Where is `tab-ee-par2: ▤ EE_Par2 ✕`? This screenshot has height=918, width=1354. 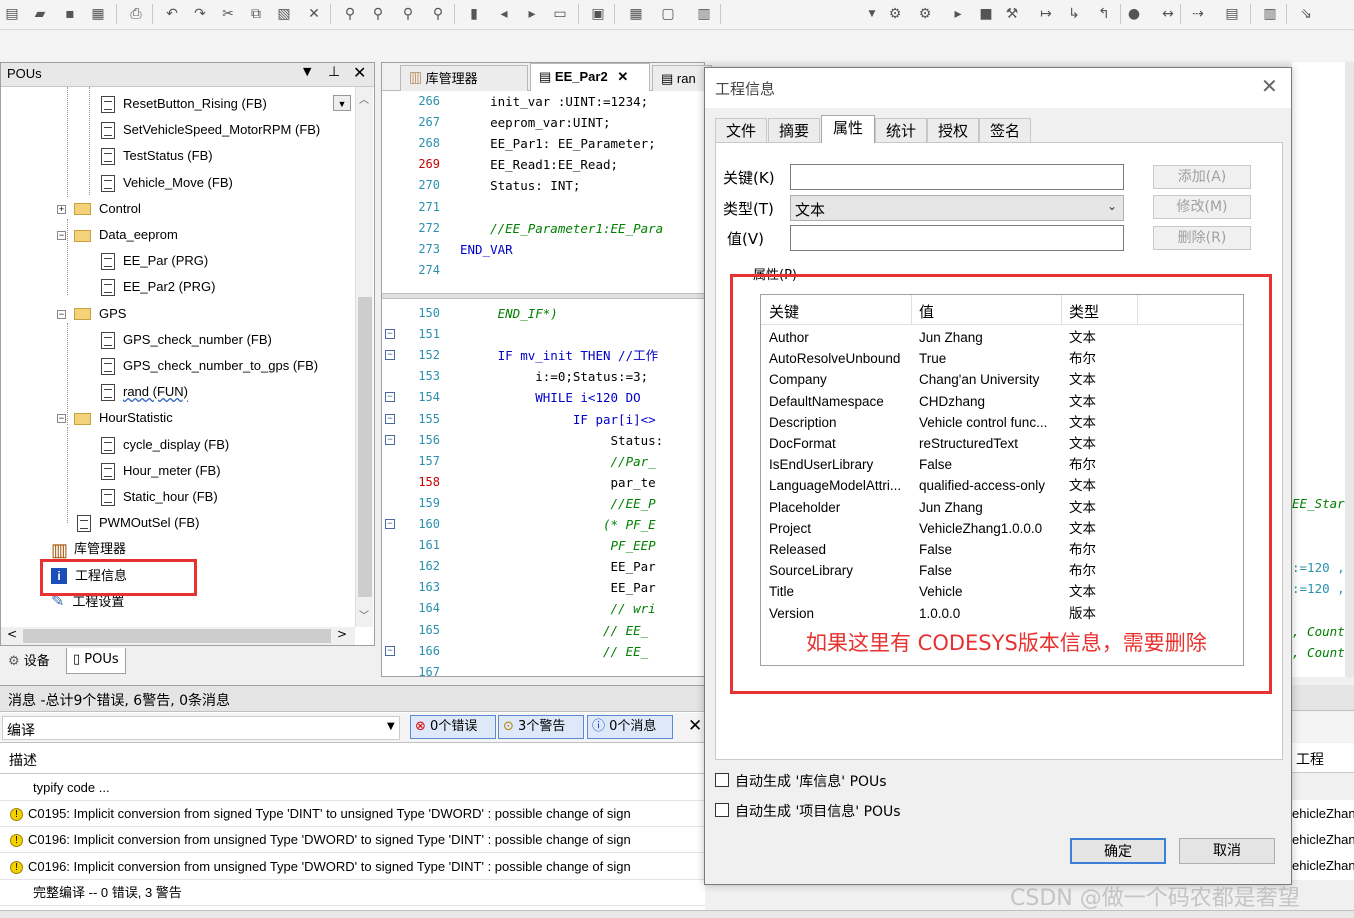 tab-ee-par2: ▤ EE_Par2 ✕ is located at coordinates (590, 77).